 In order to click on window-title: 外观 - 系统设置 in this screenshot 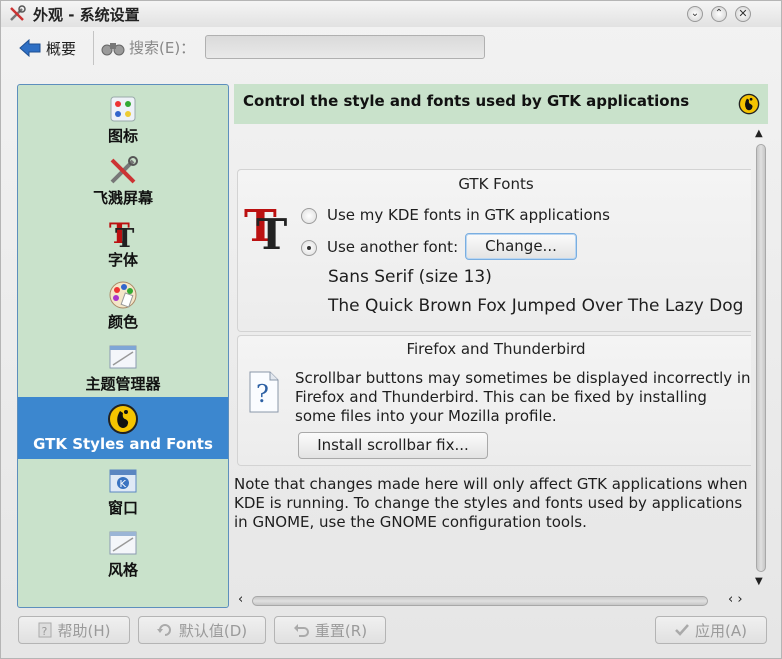, I will do `click(86, 15)`.